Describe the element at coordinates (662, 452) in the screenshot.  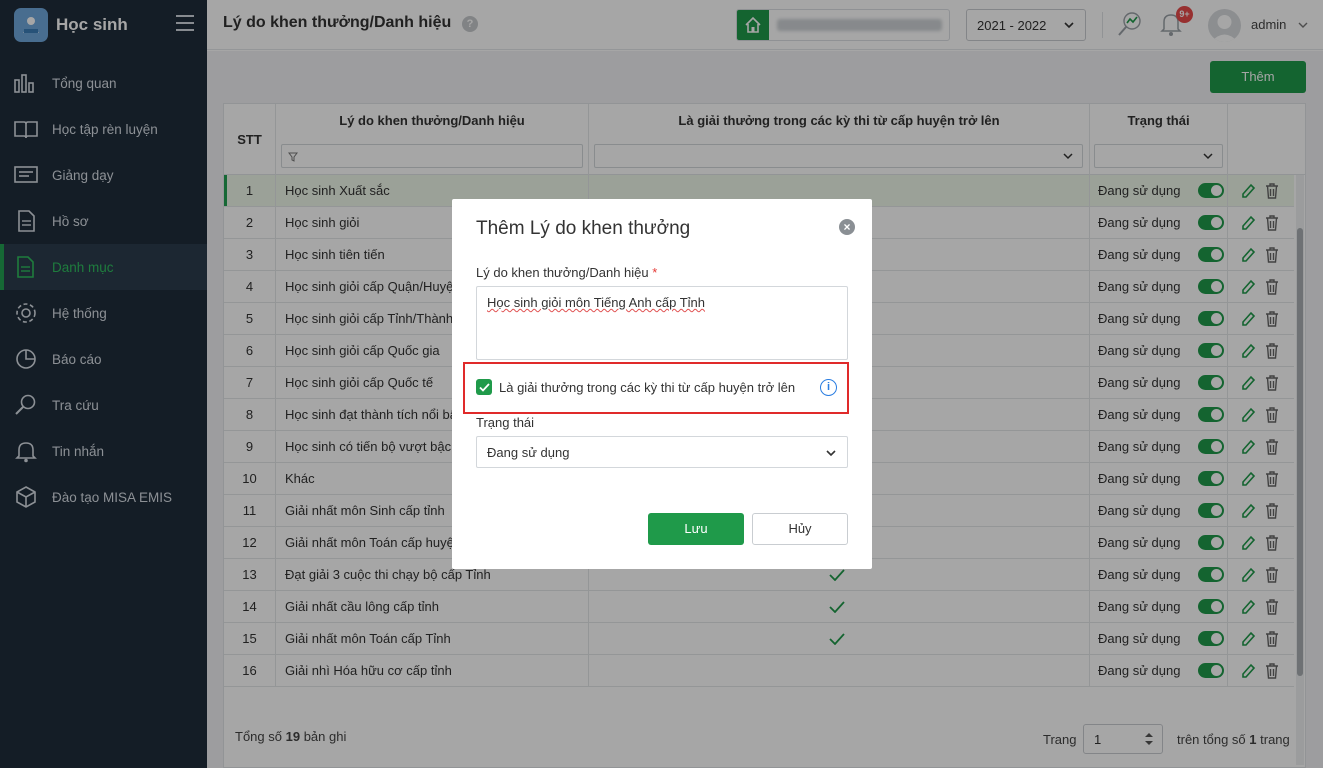
I see `status-select: Đang sử dụng` at that location.